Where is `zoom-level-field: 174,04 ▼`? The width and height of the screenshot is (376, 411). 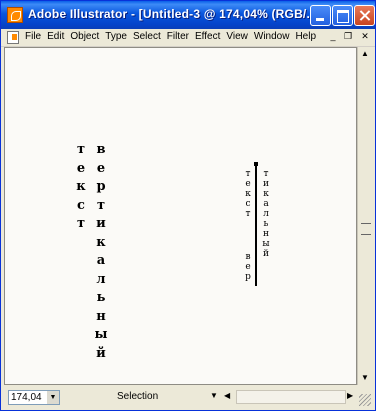
zoom-level-field: 174,04 ▼ is located at coordinates (34, 397).